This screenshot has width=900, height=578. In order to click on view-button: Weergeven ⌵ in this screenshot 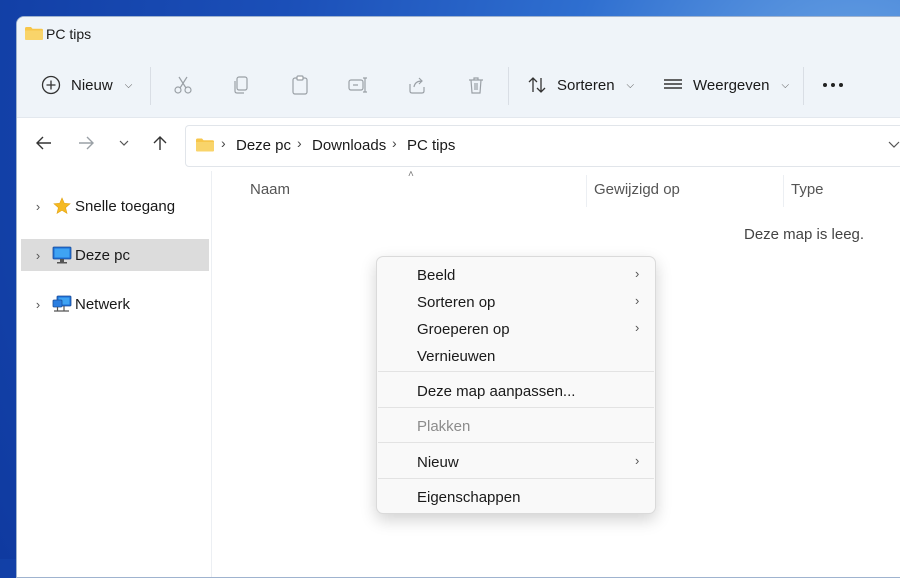, I will do `click(726, 85)`.